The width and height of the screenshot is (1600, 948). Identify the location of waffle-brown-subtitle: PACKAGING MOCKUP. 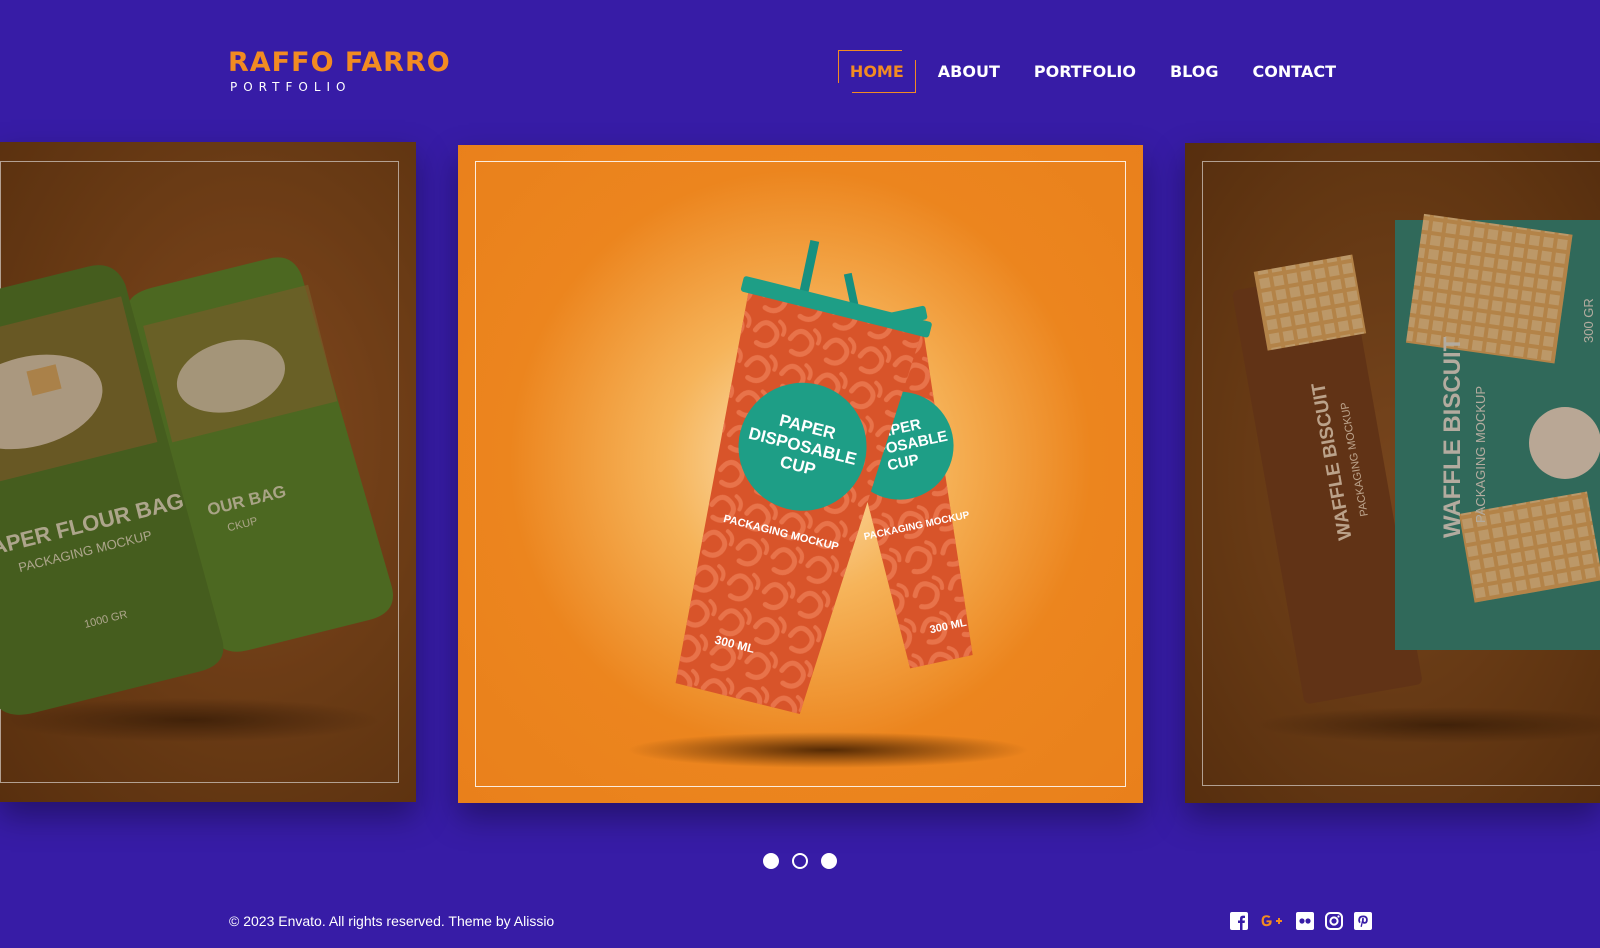
(1355, 459).